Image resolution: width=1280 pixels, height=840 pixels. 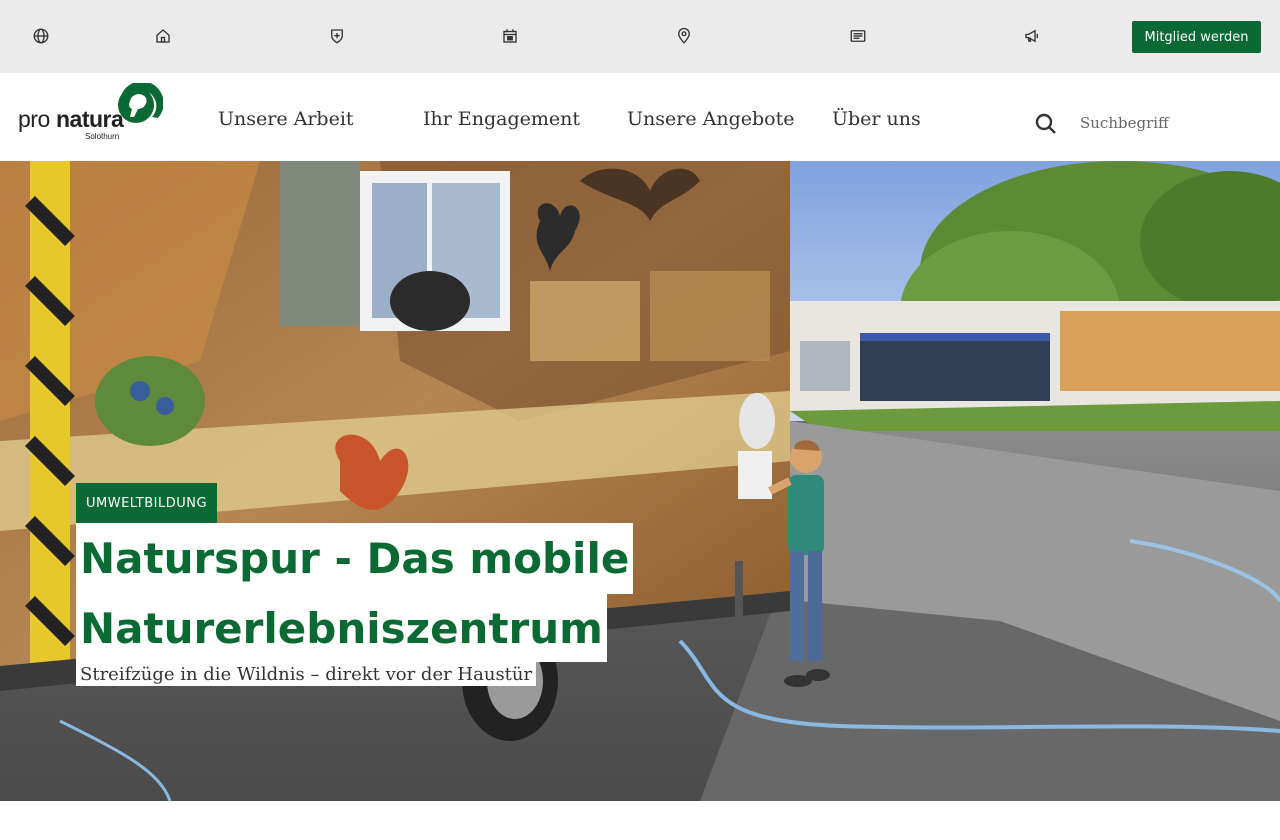 What do you see at coordinates (286, 119) in the screenshot?
I see `nav-unsere-arbeit: Unsere Arbeit` at bounding box center [286, 119].